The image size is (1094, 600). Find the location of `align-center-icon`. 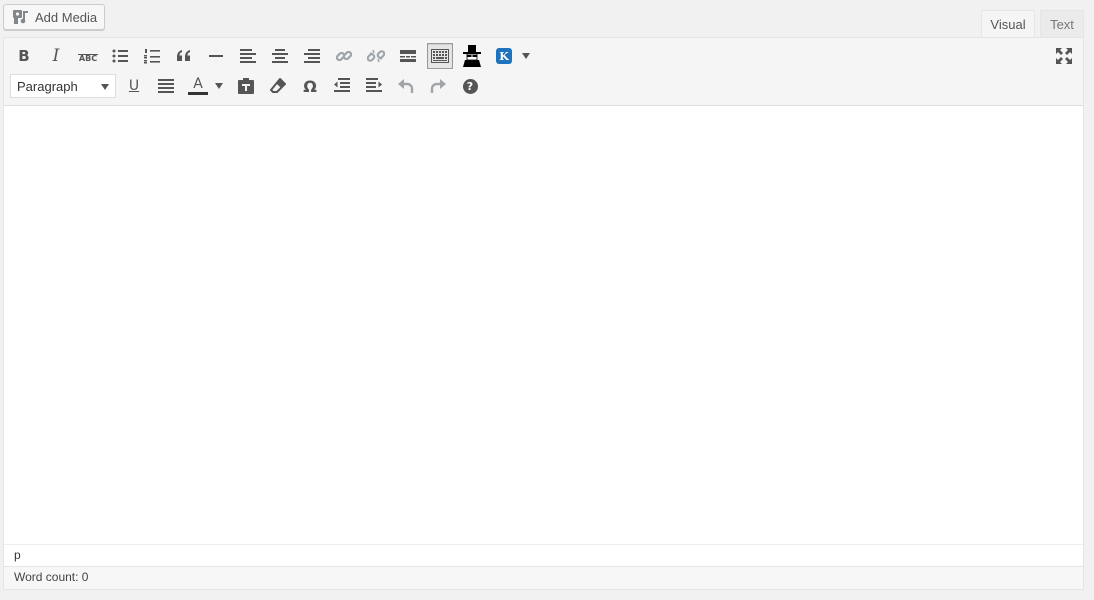

align-center-icon is located at coordinates (280, 56).